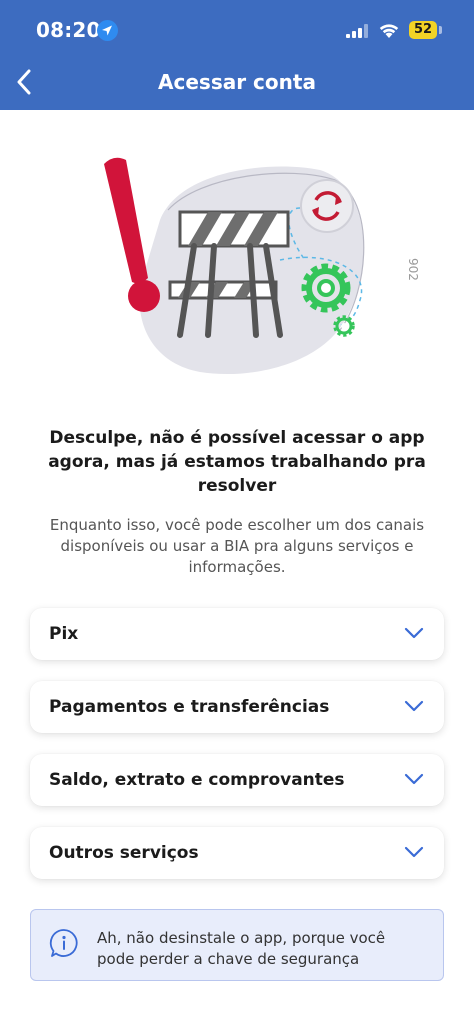  I want to click on info-chat-icon, so click(63, 943).